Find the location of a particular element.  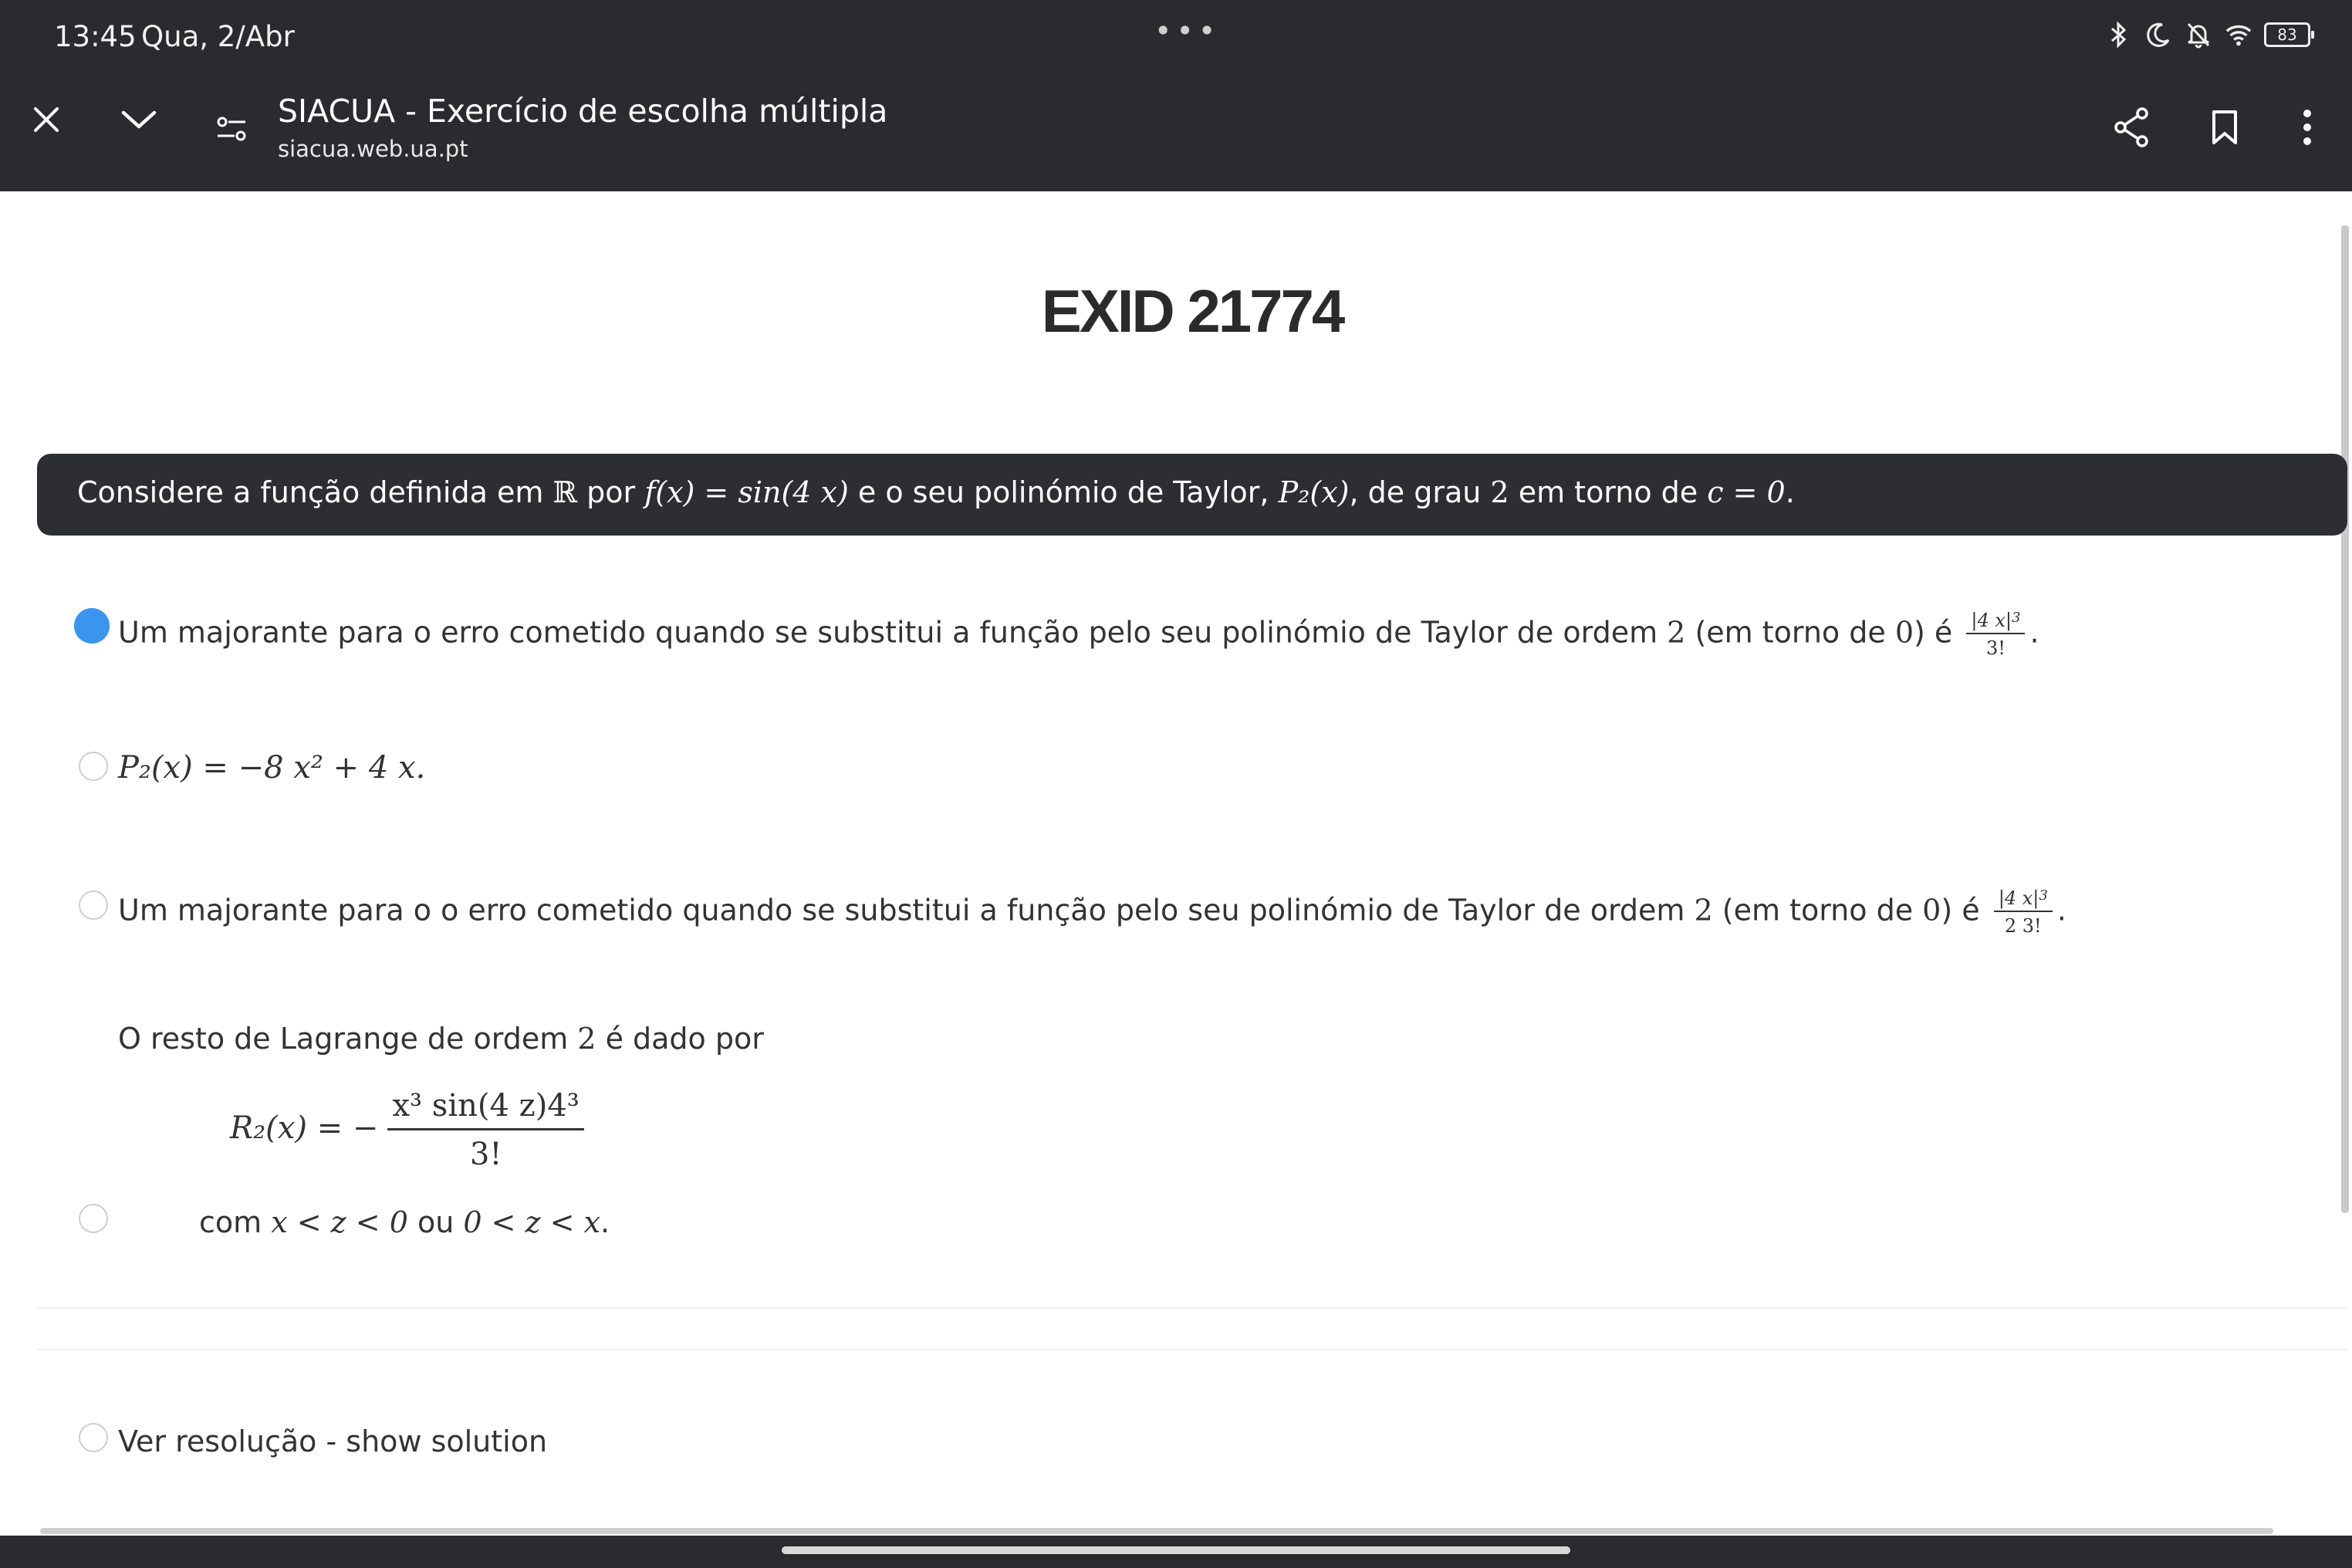

status-dots: ••• is located at coordinates (1187, 31).